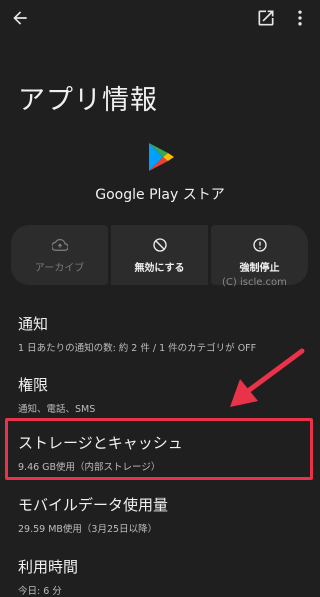 This screenshot has height=597, width=320. Describe the element at coordinates (33, 324) in the screenshot. I see `row-title: 通知` at that location.